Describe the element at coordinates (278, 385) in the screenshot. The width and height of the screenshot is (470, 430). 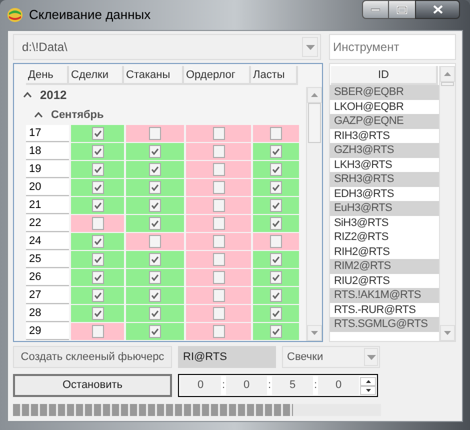
I see `time-spinner: 0 : 0 : 5 : 0` at that location.